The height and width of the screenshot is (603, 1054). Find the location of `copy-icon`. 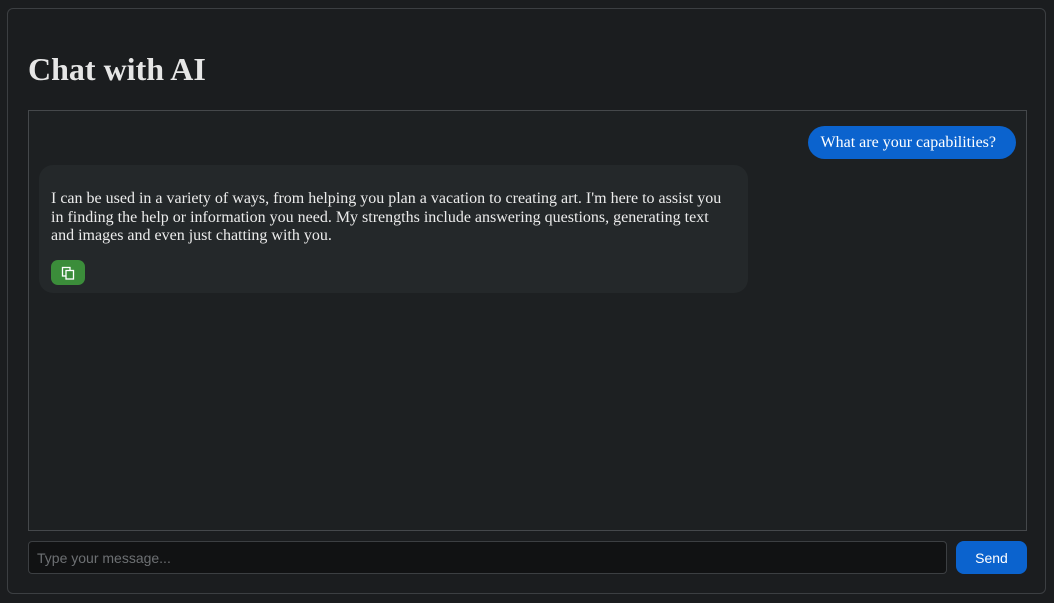

copy-icon is located at coordinates (68, 273).